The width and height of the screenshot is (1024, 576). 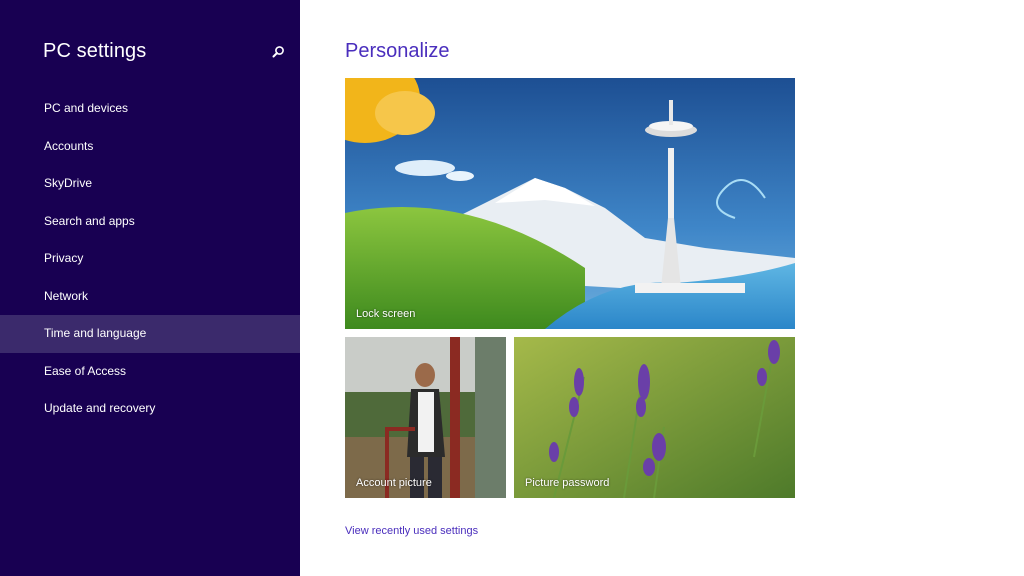 I want to click on picture-password-tile: Picture password, so click(x=654, y=417).